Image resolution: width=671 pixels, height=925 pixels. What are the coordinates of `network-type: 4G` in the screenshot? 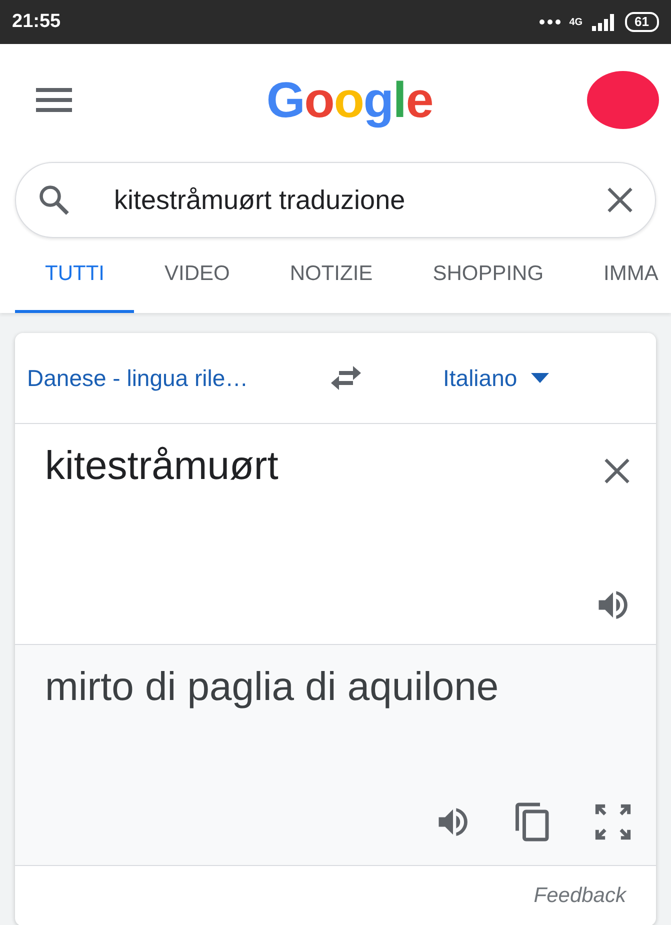 It's located at (576, 22).